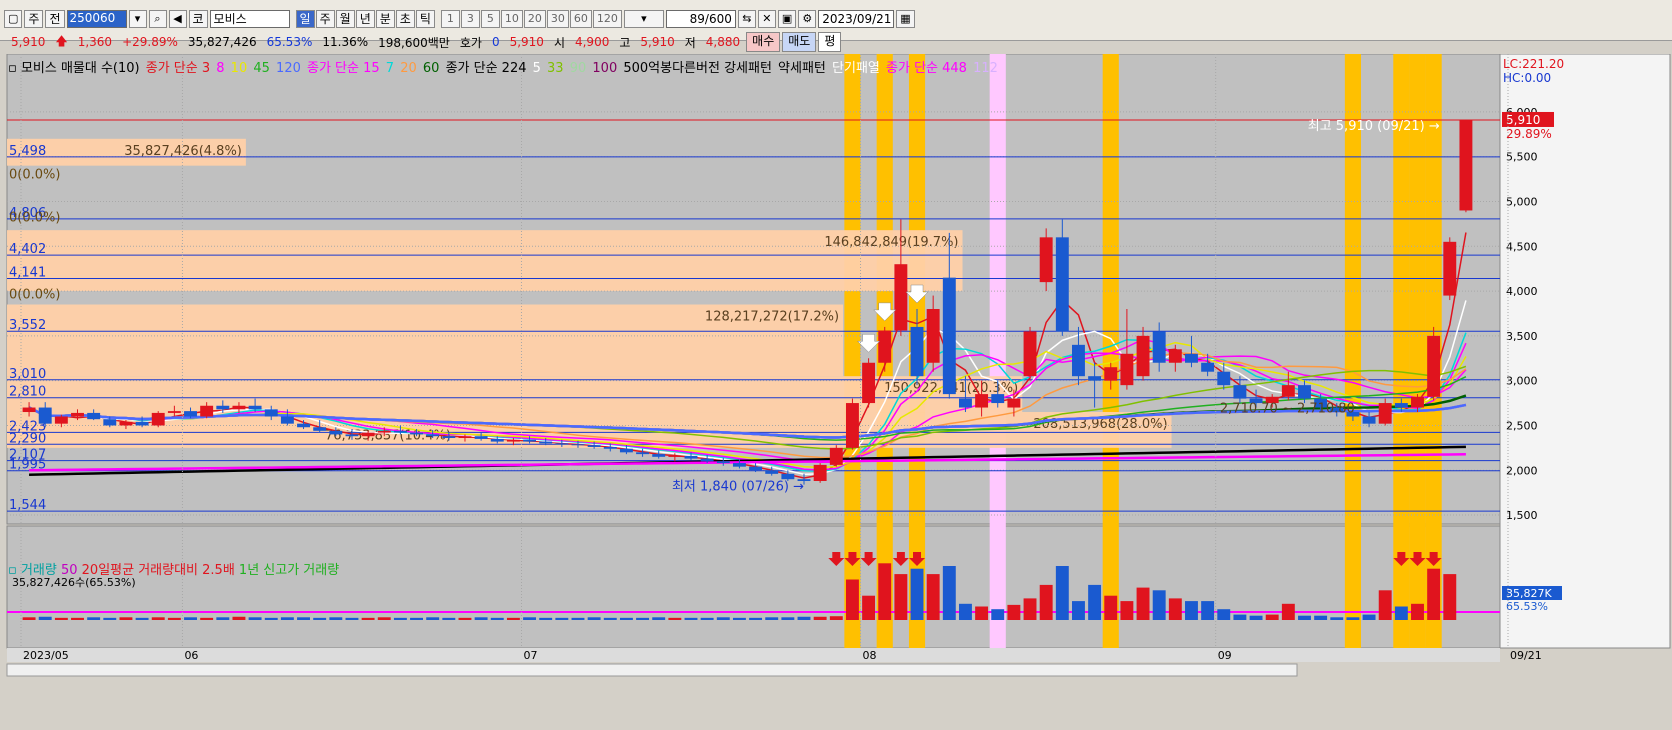  Describe the element at coordinates (1527, 78) in the screenshot. I see `hc-label: HC:0.00` at that location.